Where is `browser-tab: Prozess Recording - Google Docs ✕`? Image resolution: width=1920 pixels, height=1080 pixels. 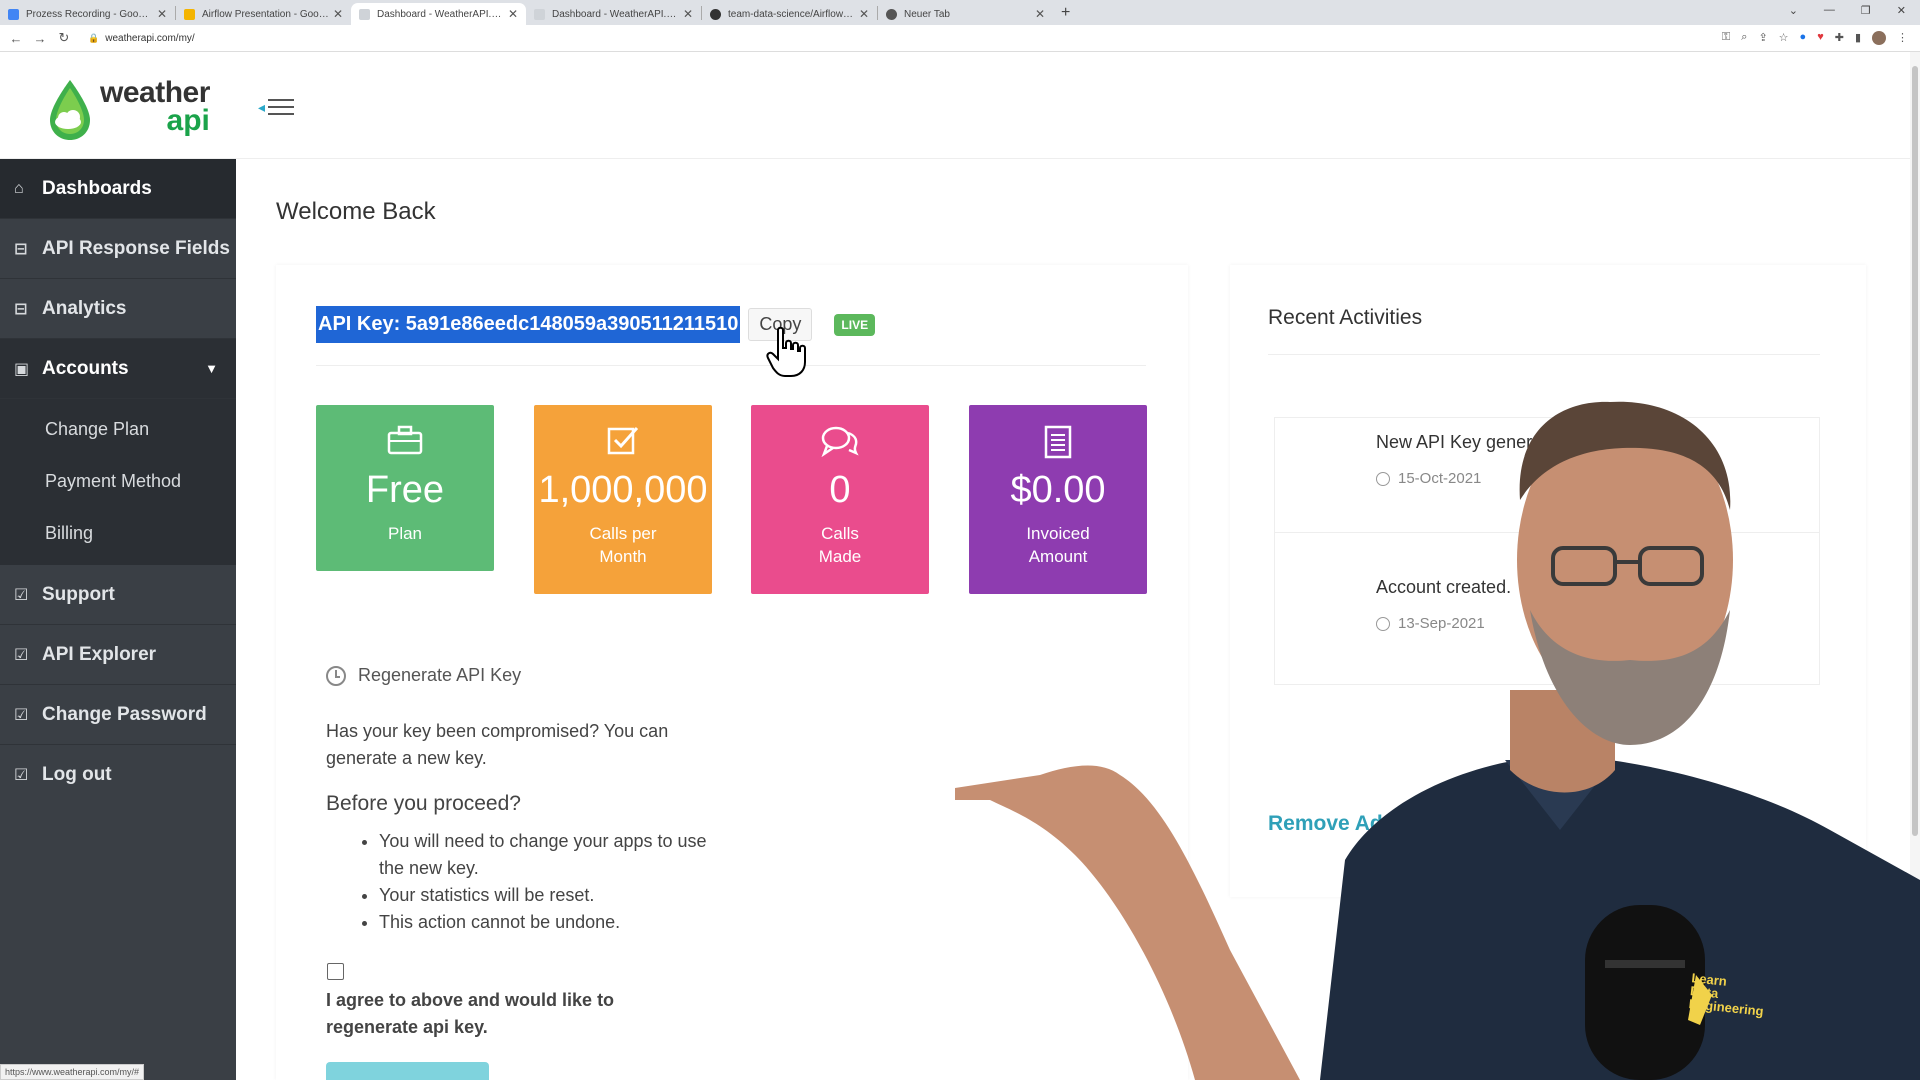
browser-tab: Prozess Recording - Google Docs ✕ is located at coordinates (87, 14).